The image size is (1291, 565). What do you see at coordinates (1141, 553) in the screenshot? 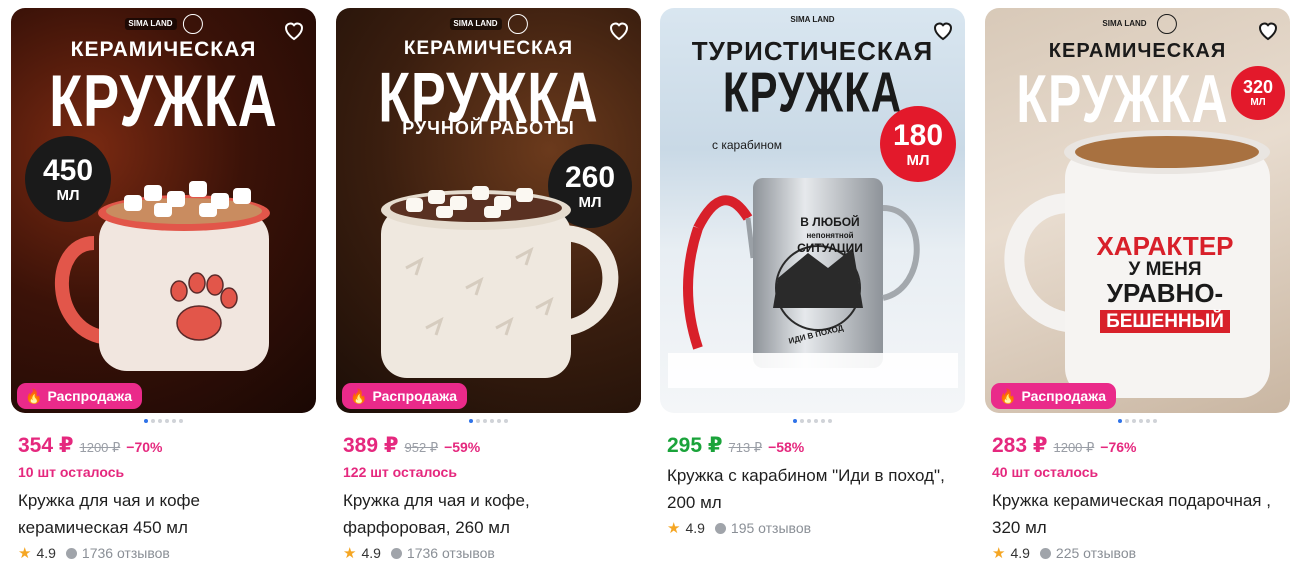
I see `rating-row: ★ 4.9 225 отзывов` at bounding box center [1141, 553].